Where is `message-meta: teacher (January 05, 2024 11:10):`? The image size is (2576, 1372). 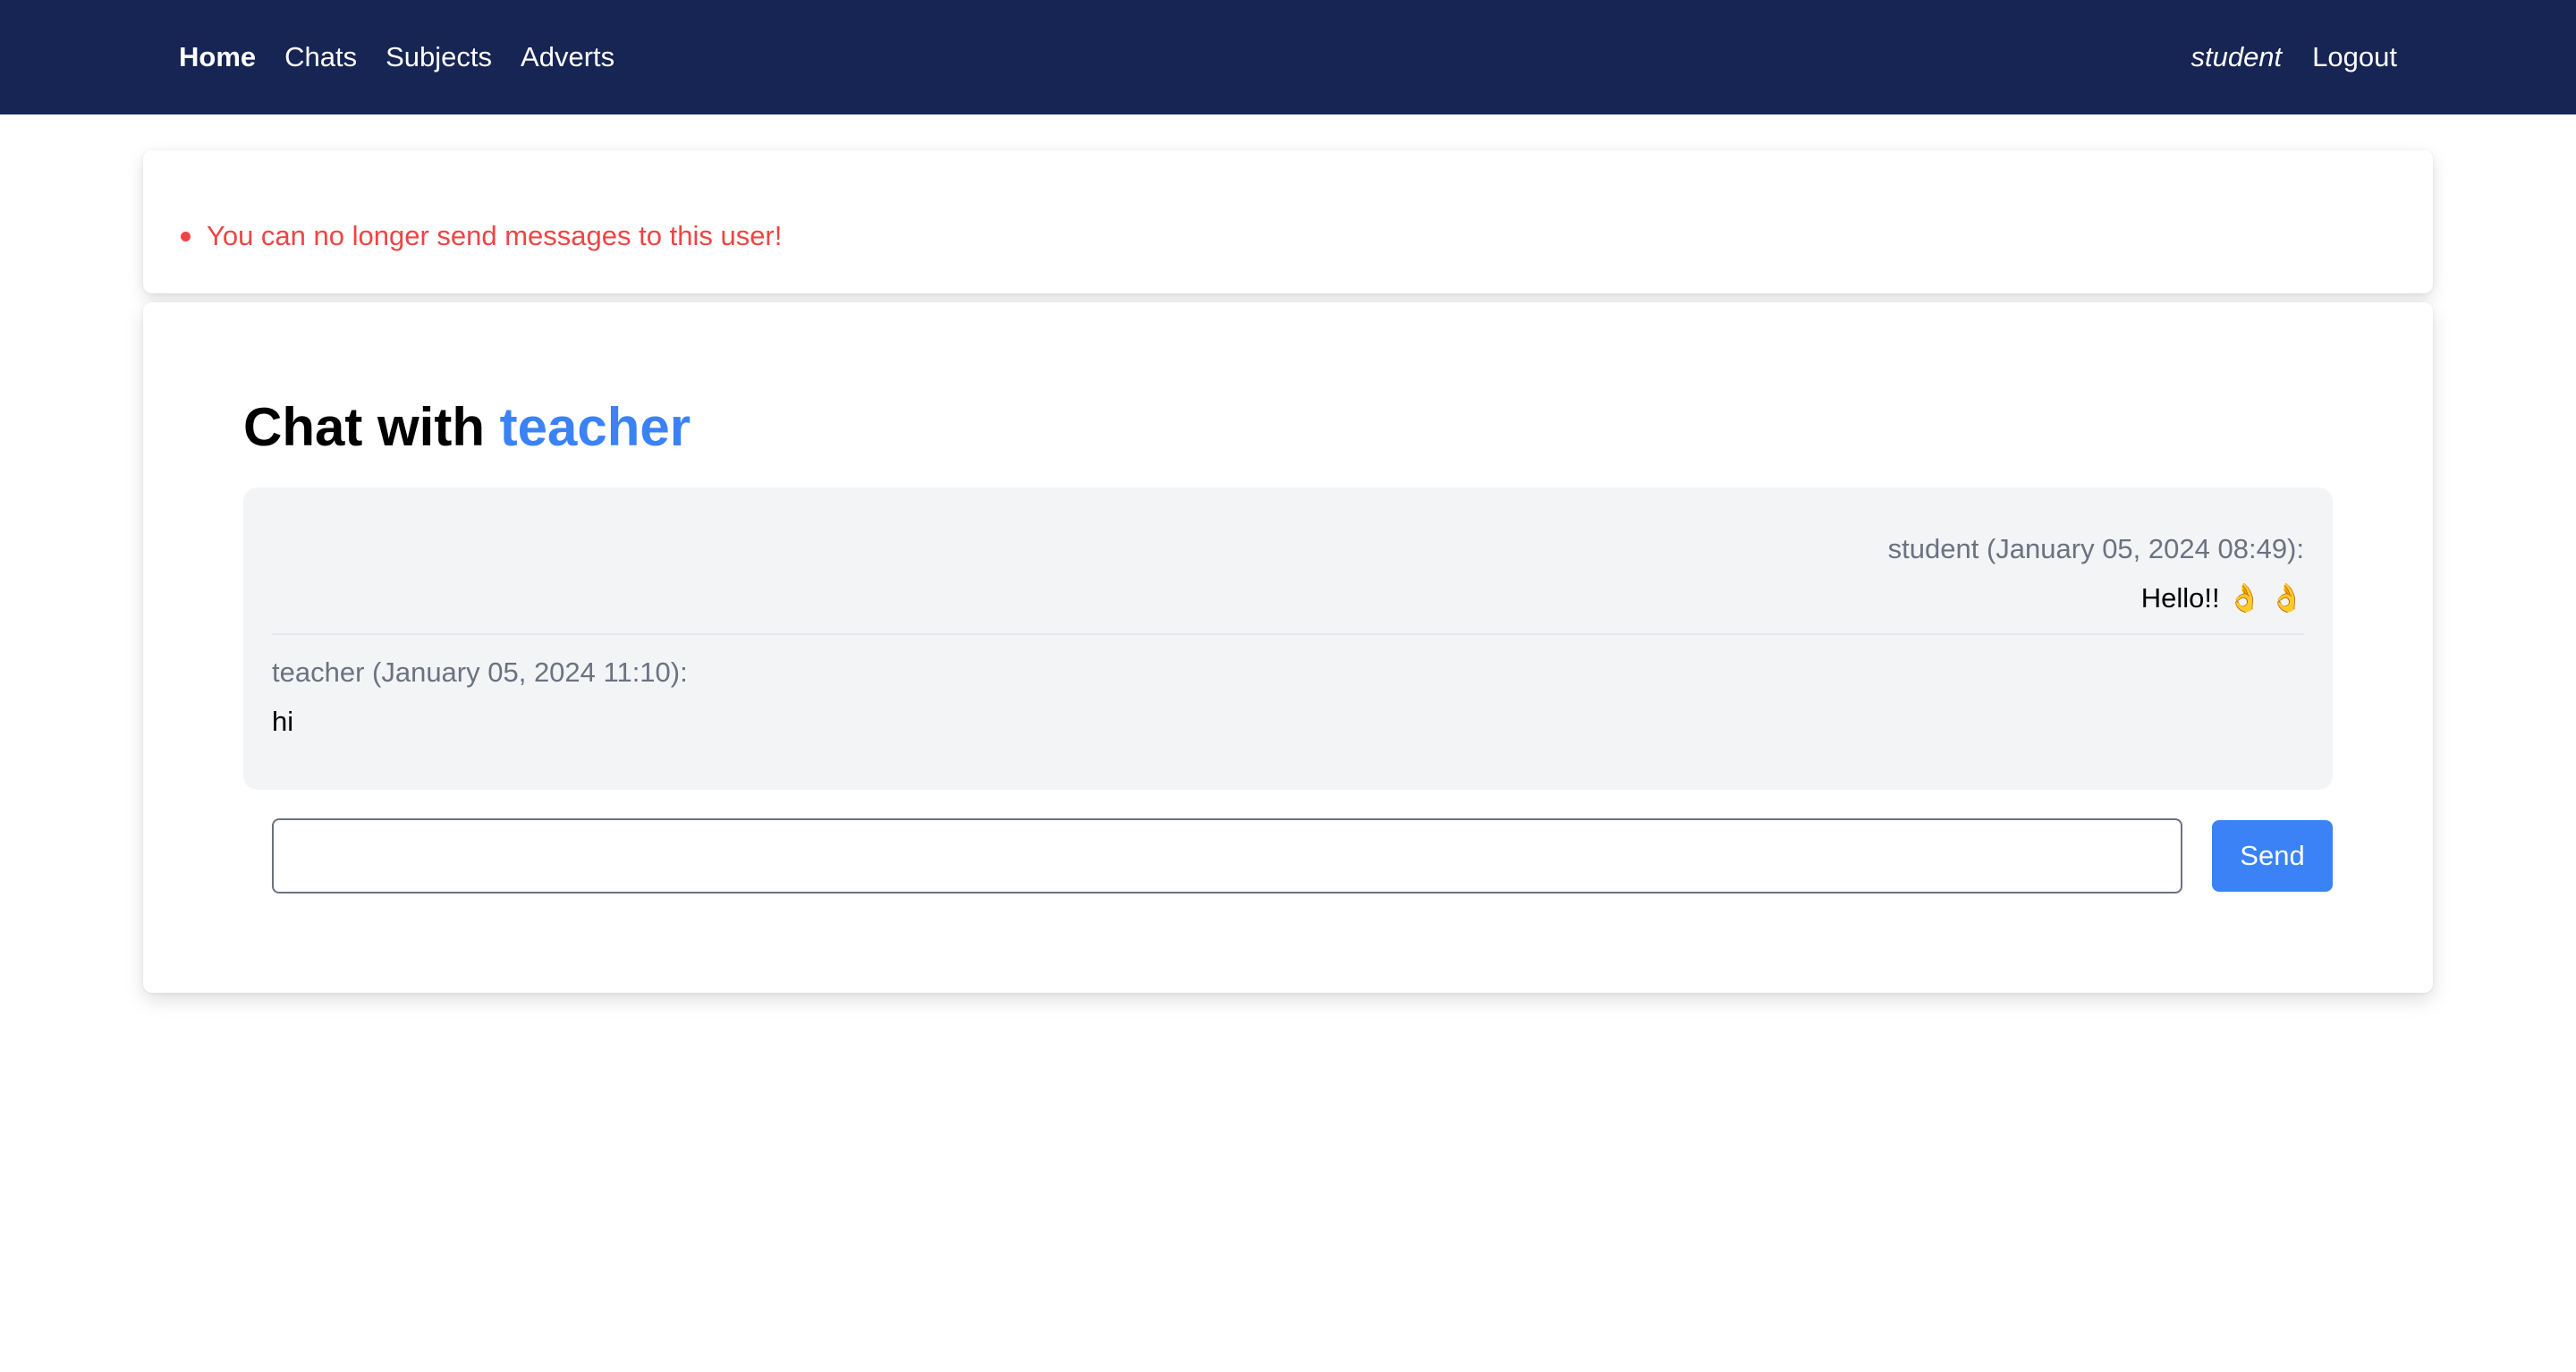 message-meta: teacher (January 05, 2024 11:10): is located at coordinates (480, 672).